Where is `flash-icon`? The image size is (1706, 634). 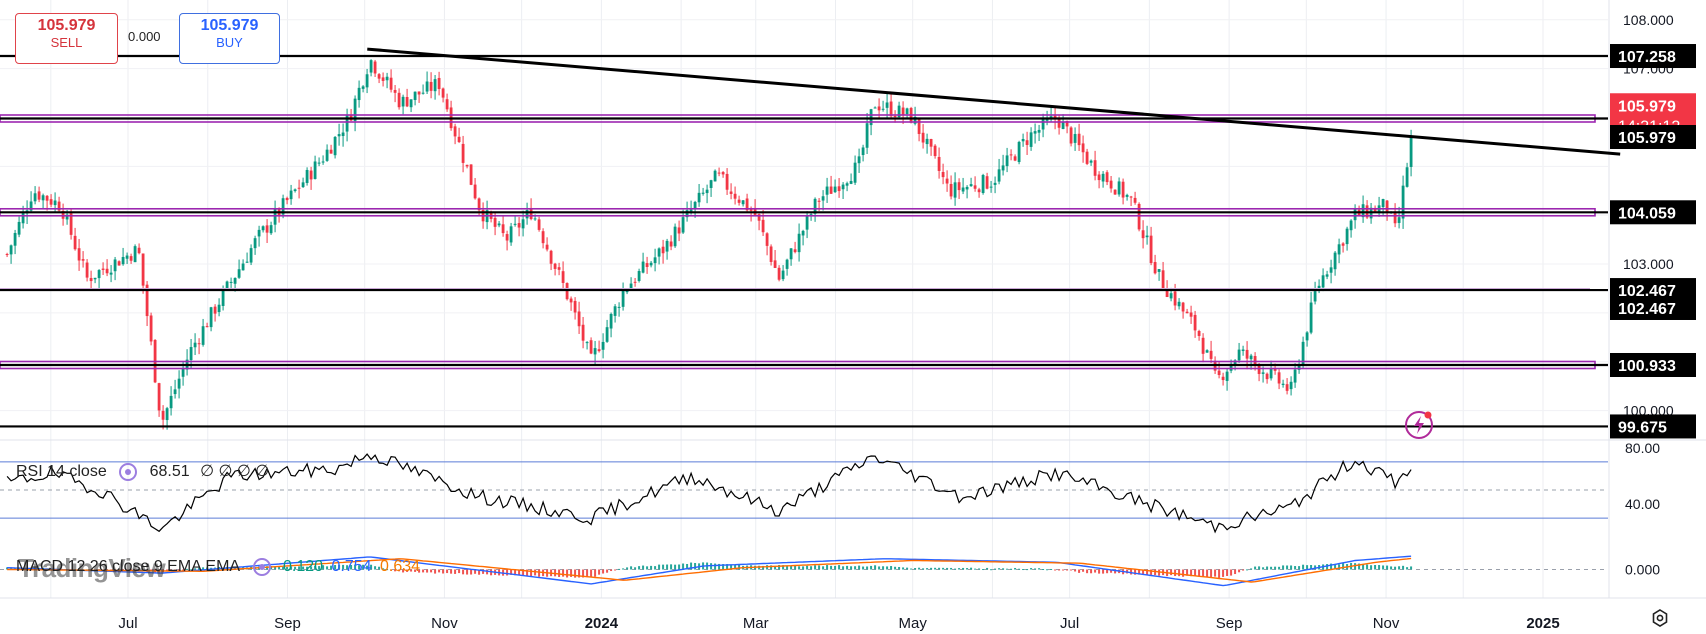 flash-icon is located at coordinates (1419, 425).